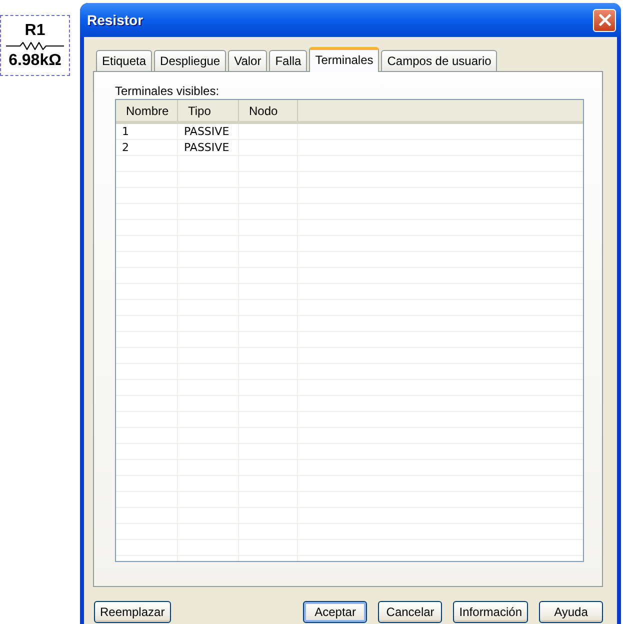  I want to click on tab: Despliegue, so click(190, 60).